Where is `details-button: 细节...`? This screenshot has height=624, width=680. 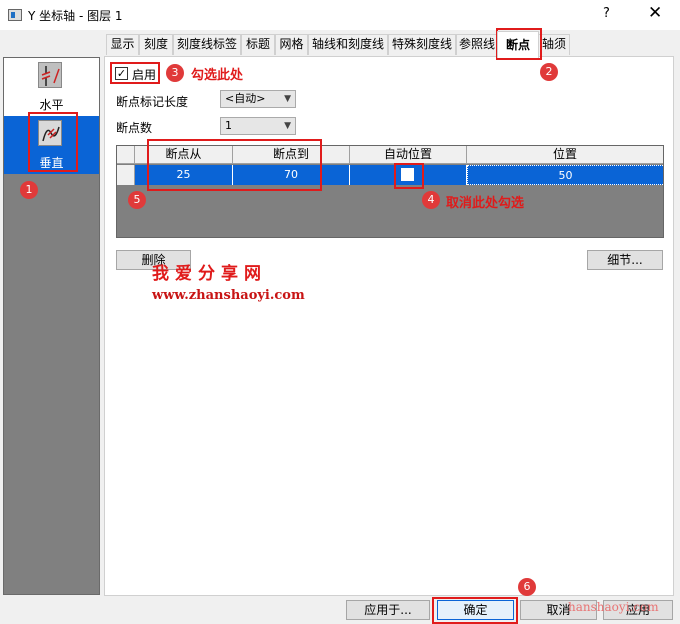 details-button: 细节... is located at coordinates (625, 260).